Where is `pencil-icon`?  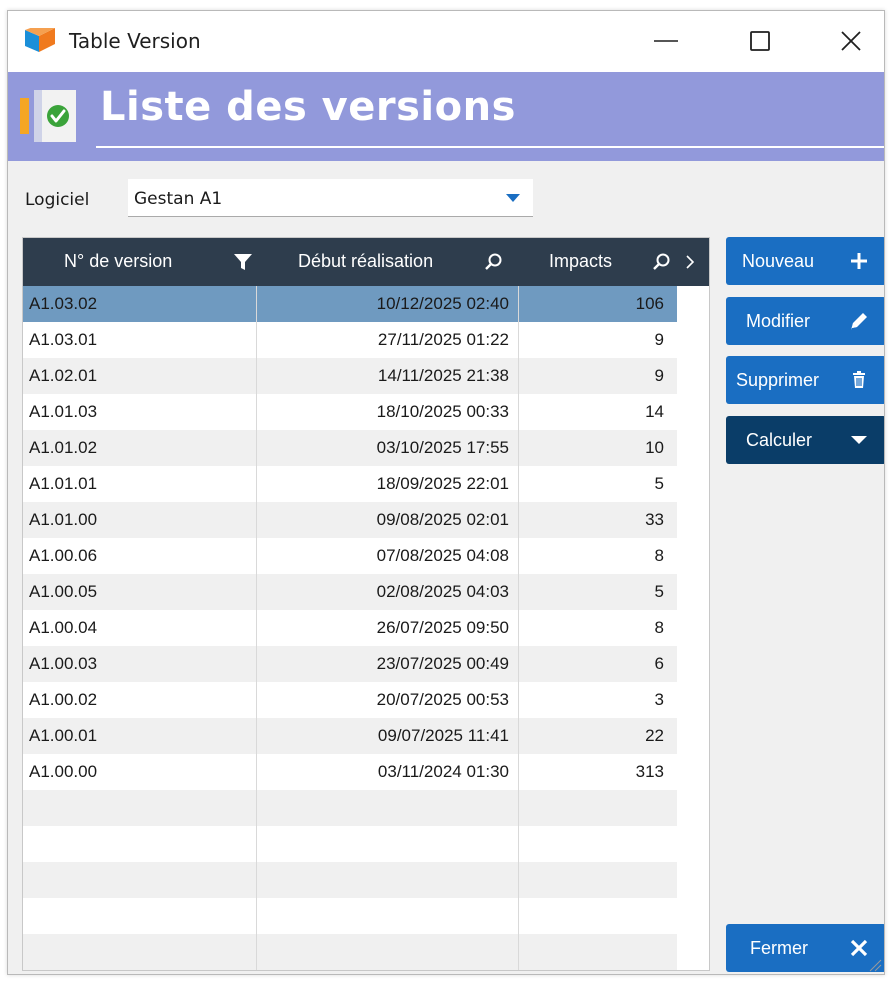 pencil-icon is located at coordinates (859, 321).